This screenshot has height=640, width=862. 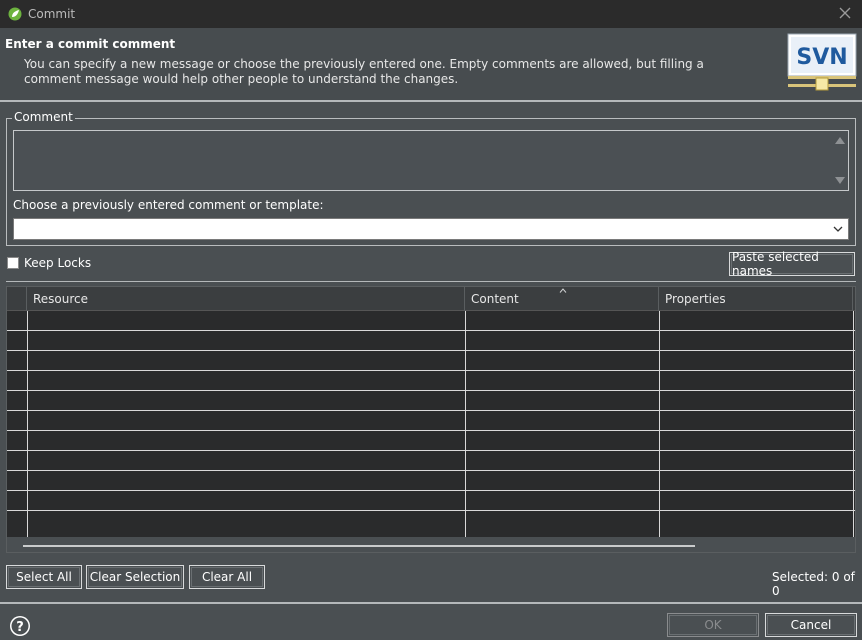 I want to click on table-horizontal-scrollbar, so click(x=431, y=544).